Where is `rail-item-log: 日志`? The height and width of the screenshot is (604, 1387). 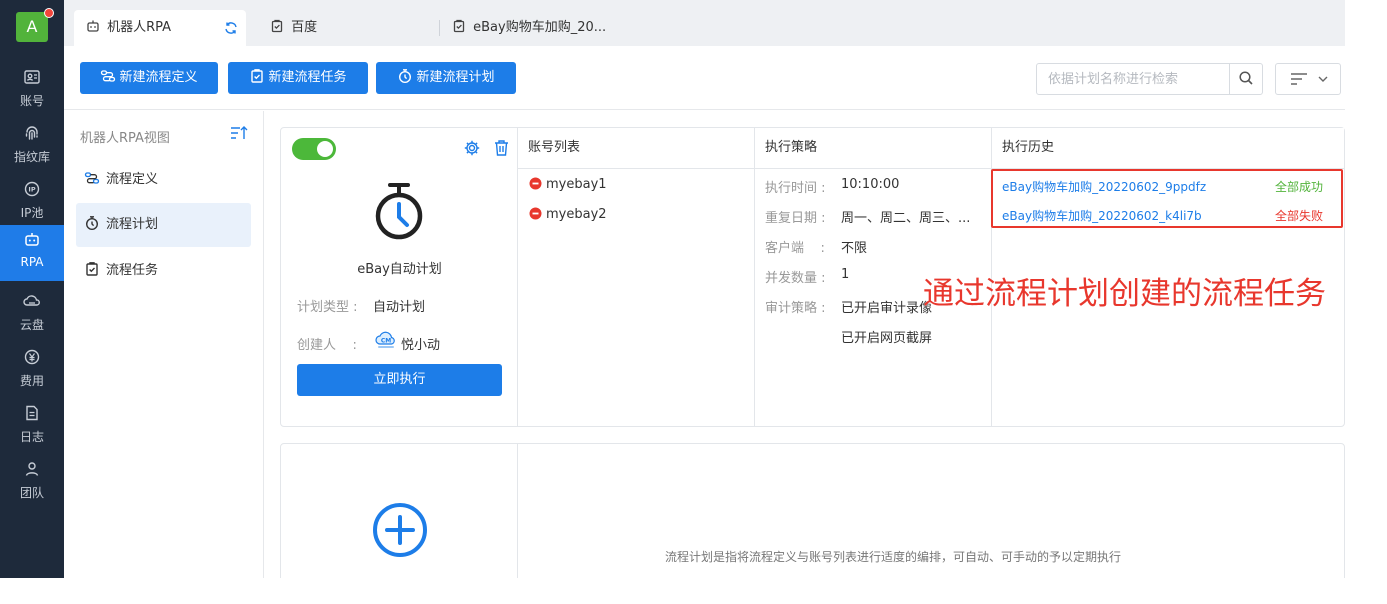
rail-item-log: 日志 is located at coordinates (32, 426).